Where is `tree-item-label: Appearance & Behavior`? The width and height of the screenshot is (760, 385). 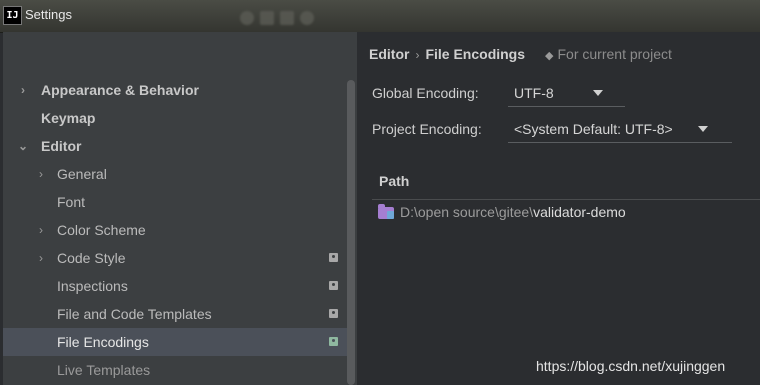
tree-item-label: Appearance & Behavior is located at coordinates (120, 90).